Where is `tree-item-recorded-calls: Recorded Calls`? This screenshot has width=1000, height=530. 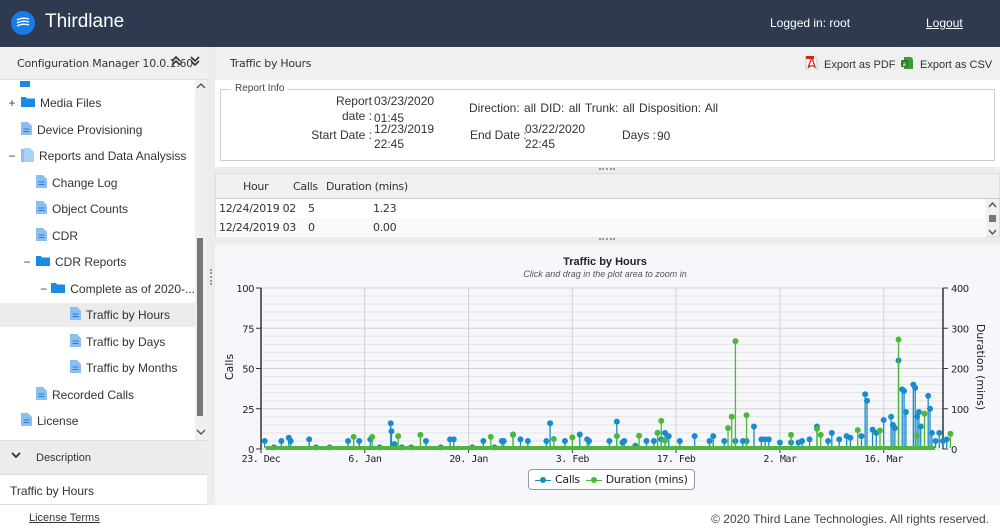 tree-item-recorded-calls: Recorded Calls is located at coordinates (97, 395).